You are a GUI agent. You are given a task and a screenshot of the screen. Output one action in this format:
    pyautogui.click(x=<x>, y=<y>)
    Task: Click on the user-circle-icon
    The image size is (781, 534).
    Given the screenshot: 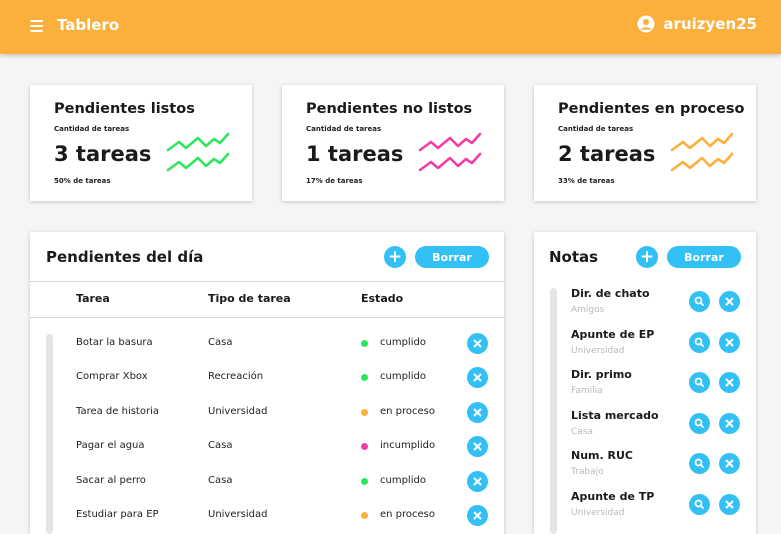 What is the action you would take?
    pyautogui.click(x=646, y=24)
    